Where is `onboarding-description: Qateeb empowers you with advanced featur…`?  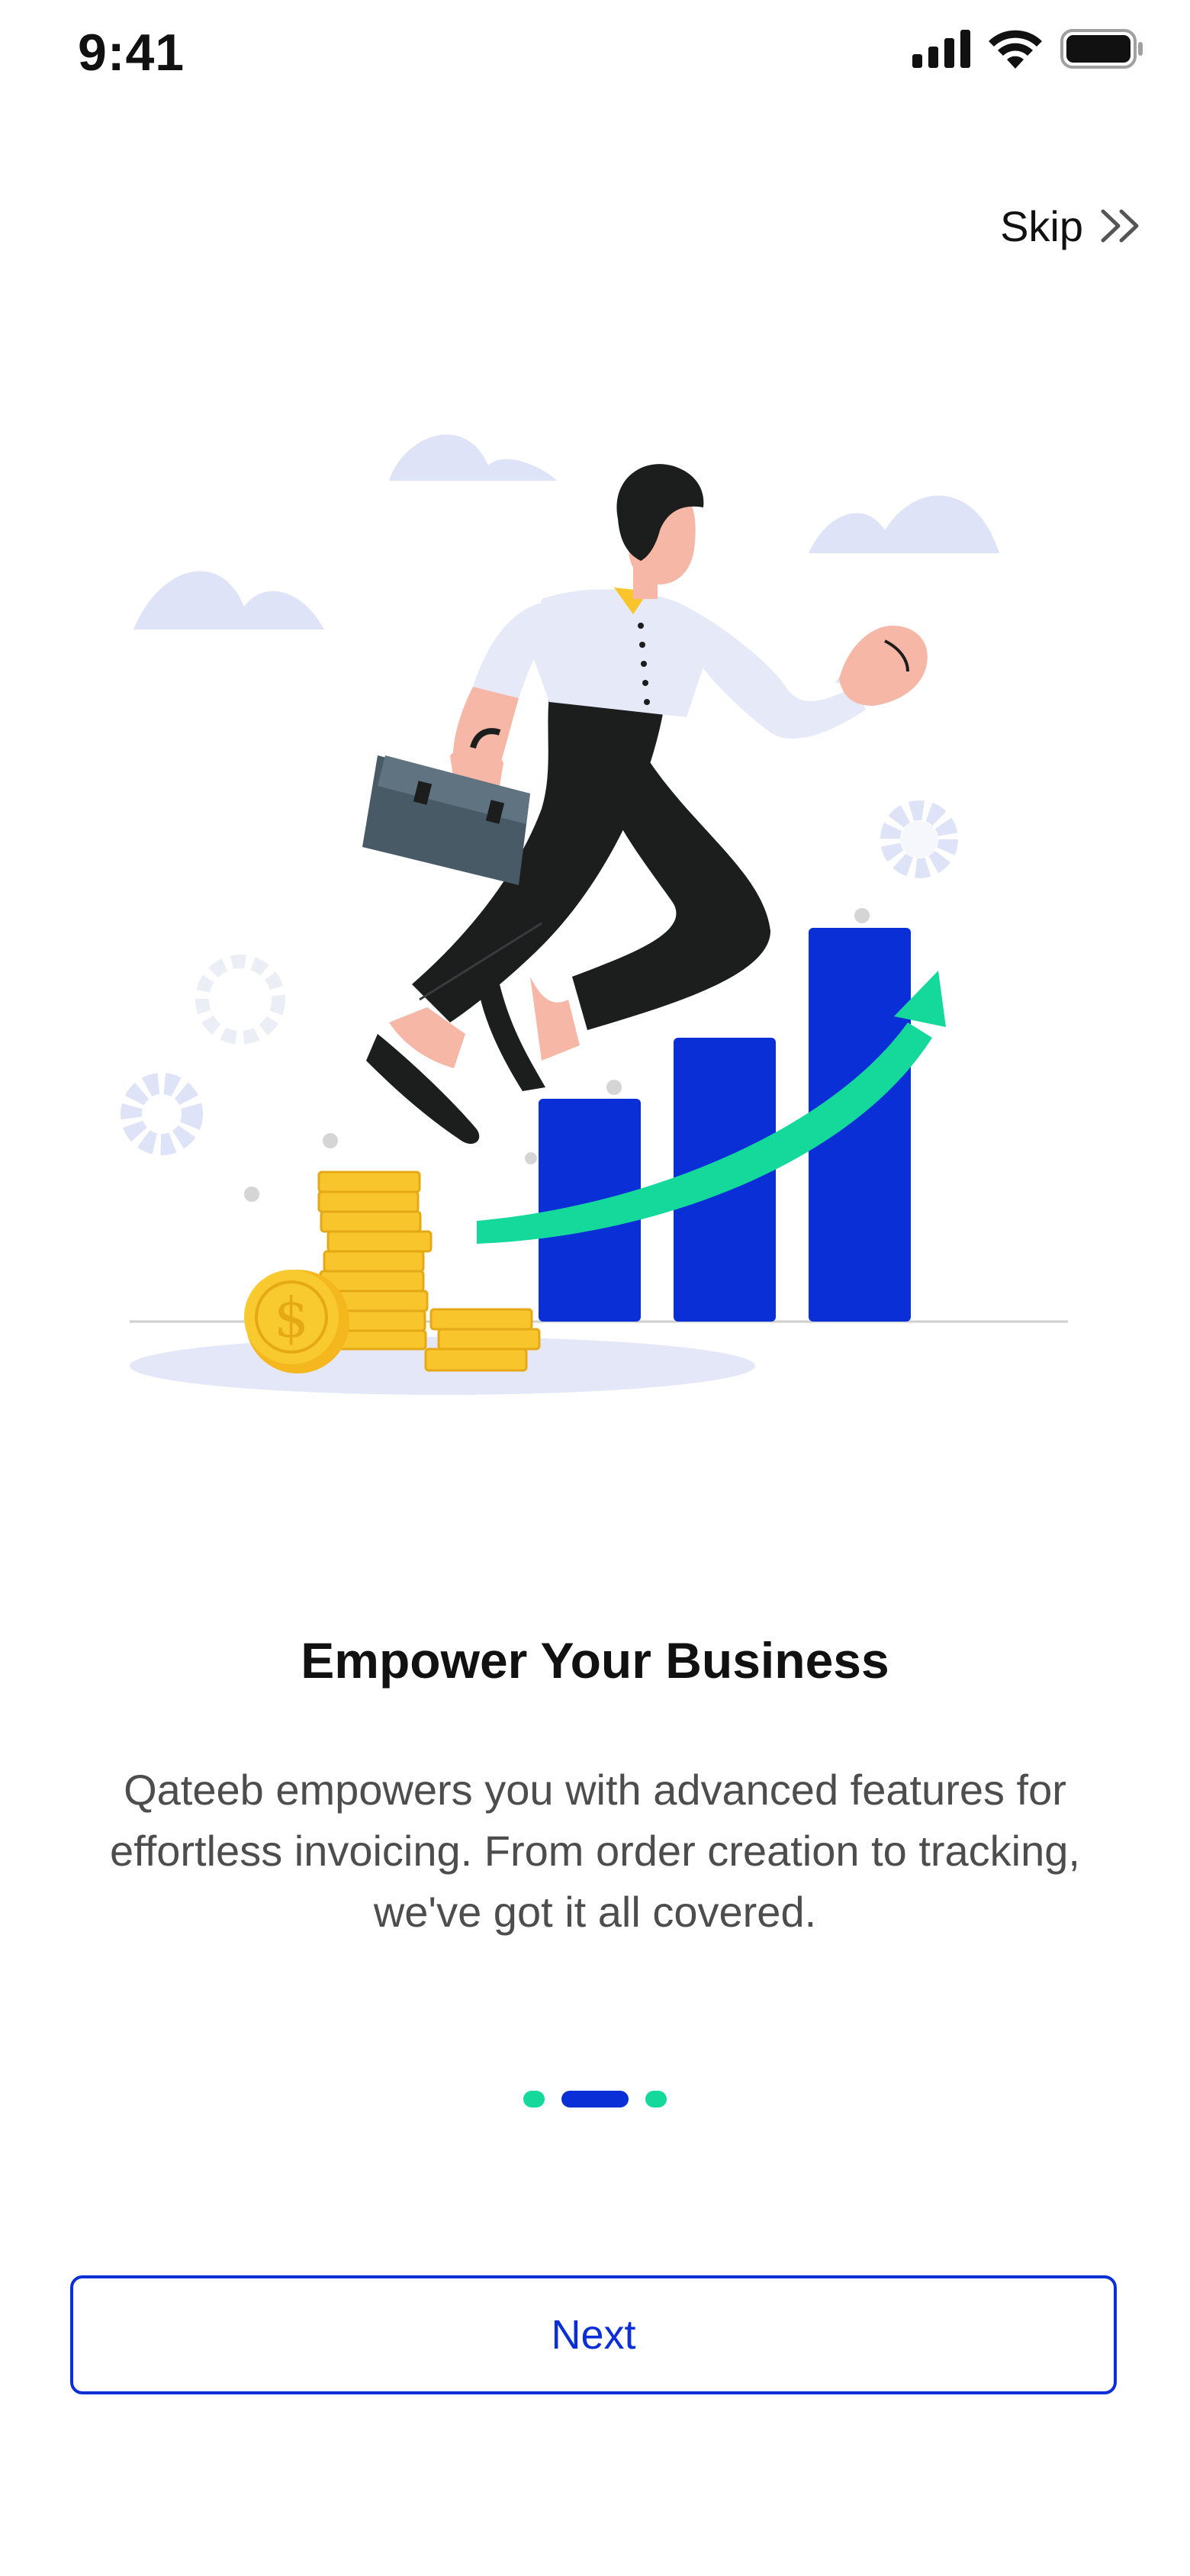 onboarding-description: Qateeb empowers you with advanced featur… is located at coordinates (595, 1851).